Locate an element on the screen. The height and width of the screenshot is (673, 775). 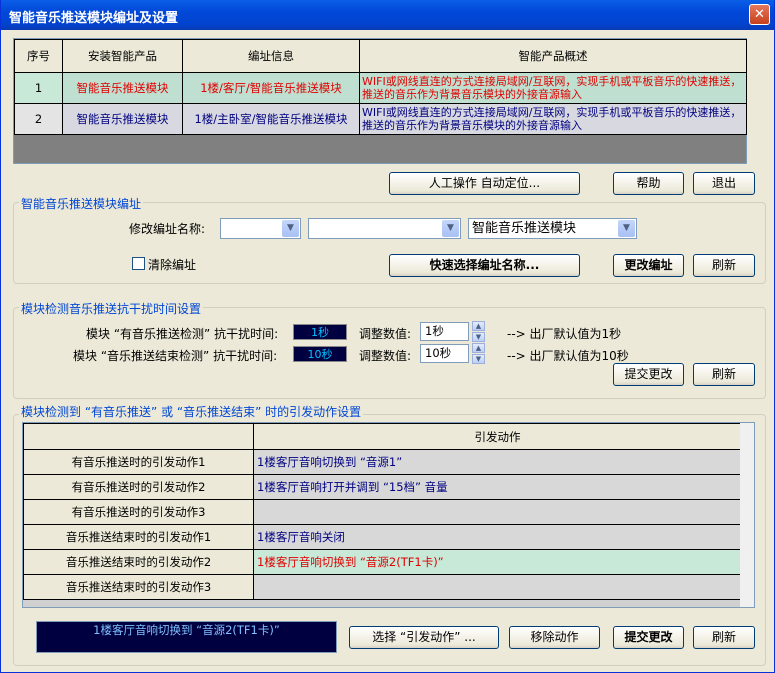
refresh-timing-button: 刷新 is located at coordinates (724, 374).